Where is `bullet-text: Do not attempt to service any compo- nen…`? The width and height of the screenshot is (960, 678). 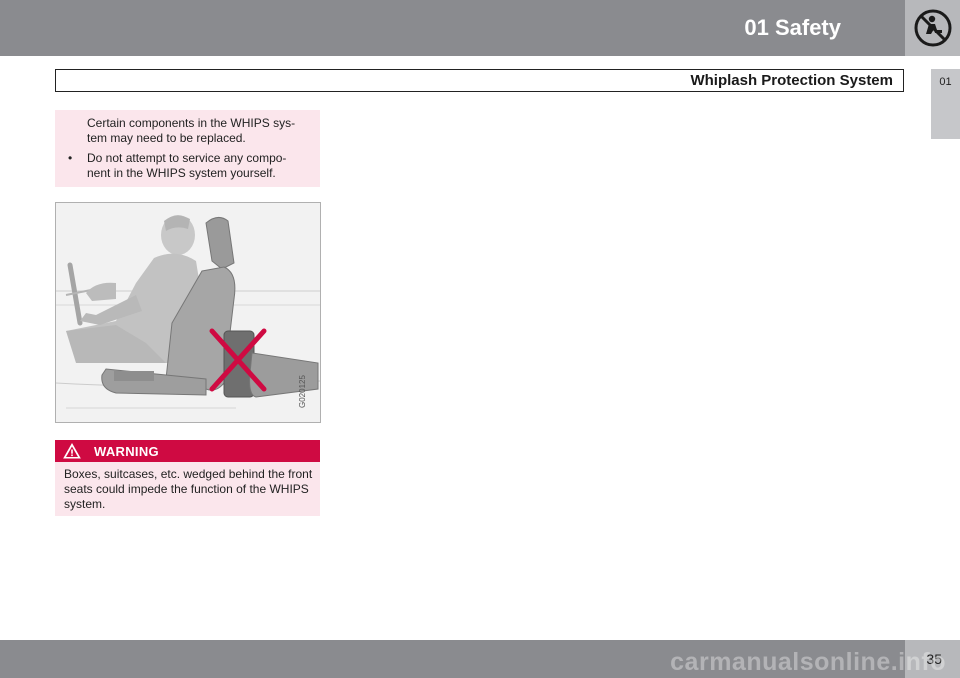 bullet-text: Do not attempt to service any compo- nen… is located at coordinates (187, 165).